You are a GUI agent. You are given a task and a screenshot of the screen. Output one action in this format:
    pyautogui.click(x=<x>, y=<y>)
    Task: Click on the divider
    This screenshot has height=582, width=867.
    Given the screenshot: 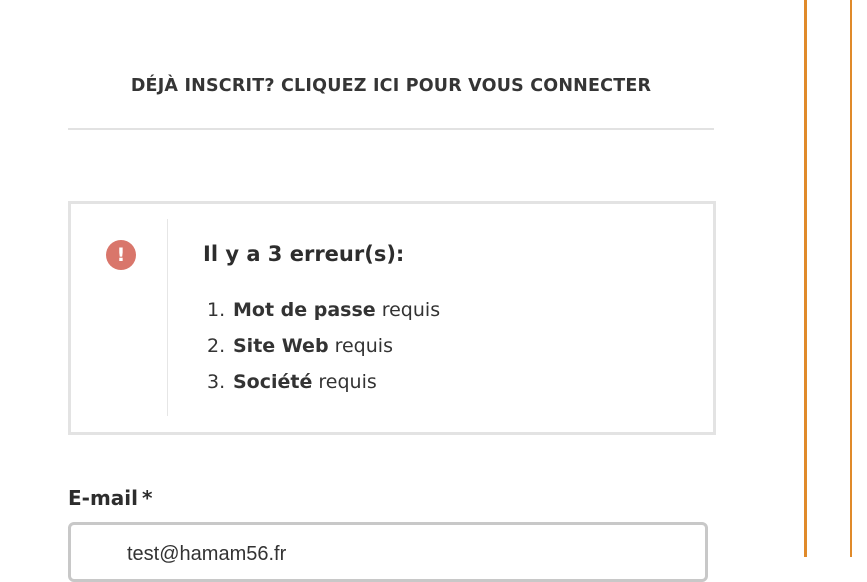 What is the action you would take?
    pyautogui.click(x=391, y=129)
    